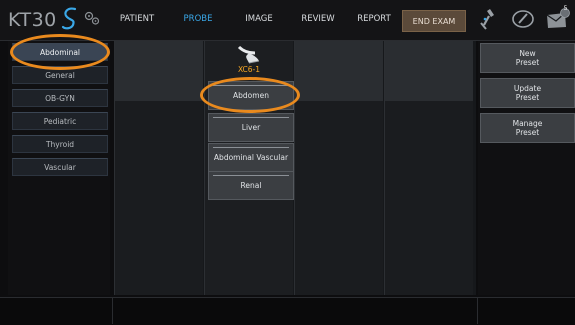  Describe the element at coordinates (527, 58) in the screenshot. I see `new-preset-button: New Preset` at that location.